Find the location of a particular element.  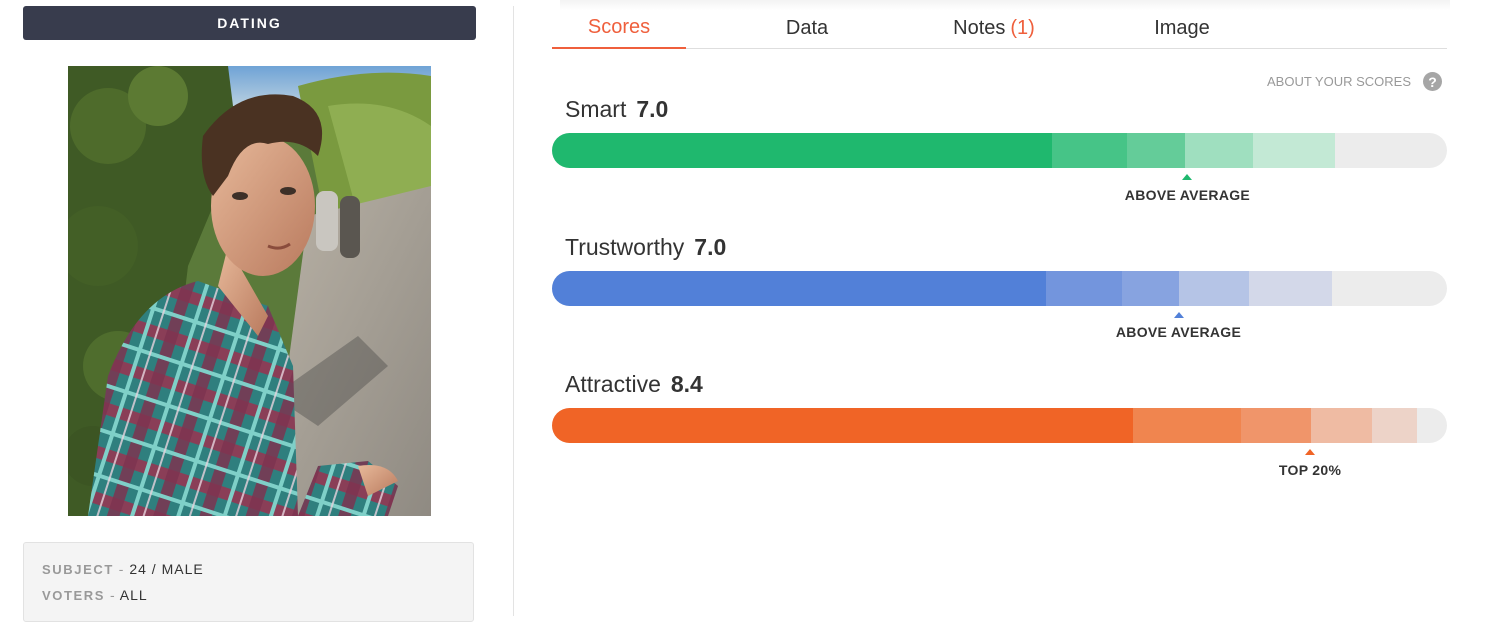

tab-image-label: Image is located at coordinates (1182, 27).